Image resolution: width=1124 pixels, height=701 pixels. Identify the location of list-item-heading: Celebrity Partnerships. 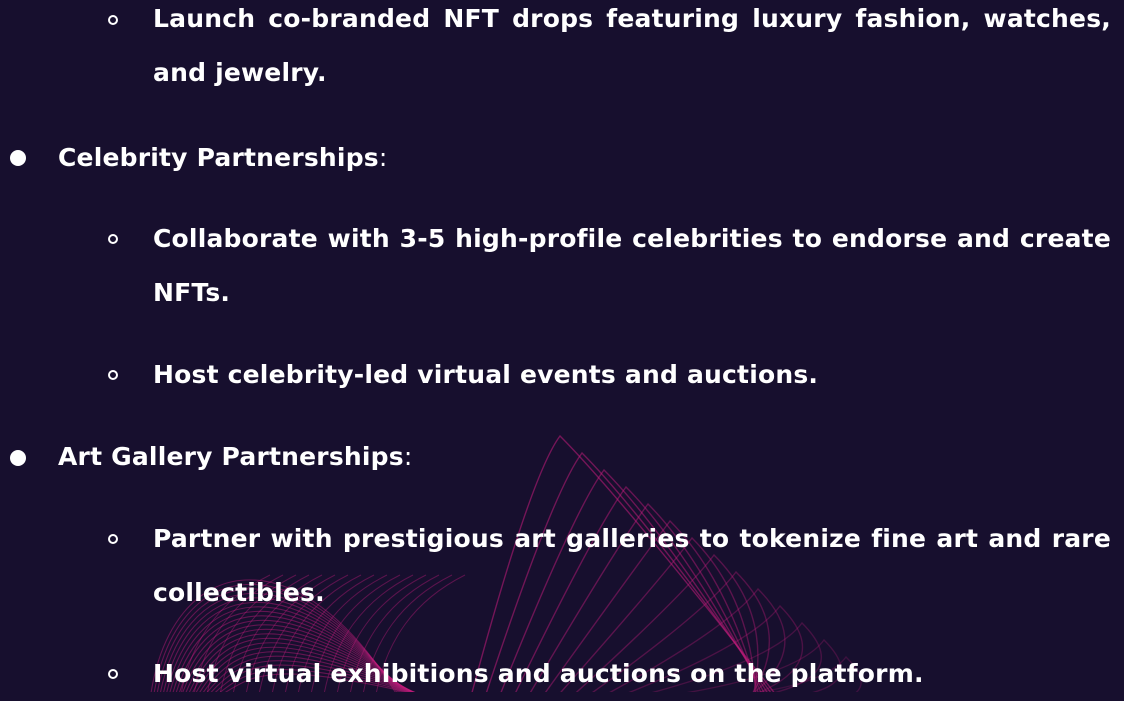
(218, 157).